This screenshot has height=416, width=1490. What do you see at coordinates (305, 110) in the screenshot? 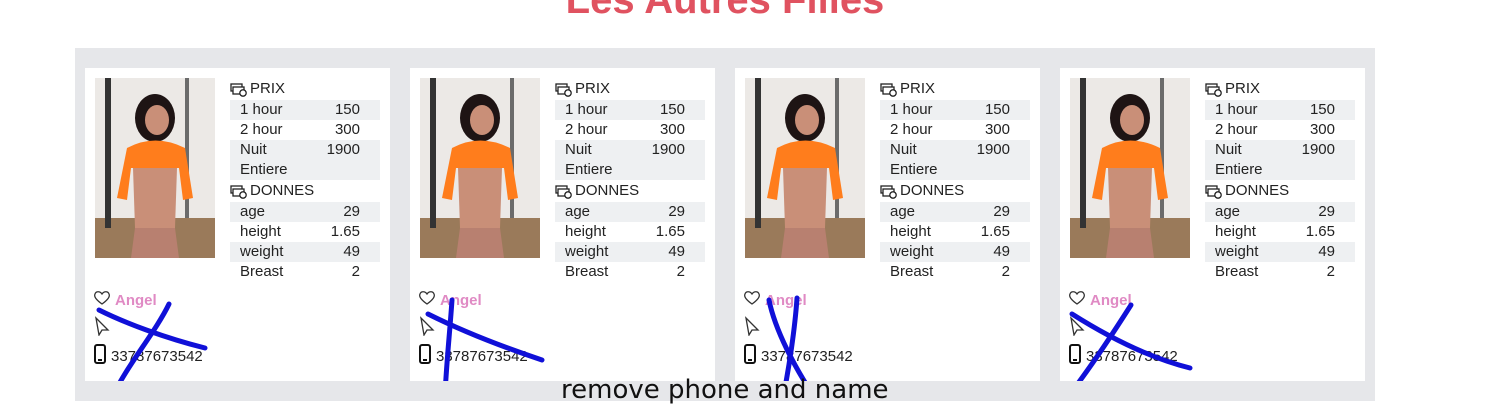
I see `price-row: 1 hour 150` at bounding box center [305, 110].